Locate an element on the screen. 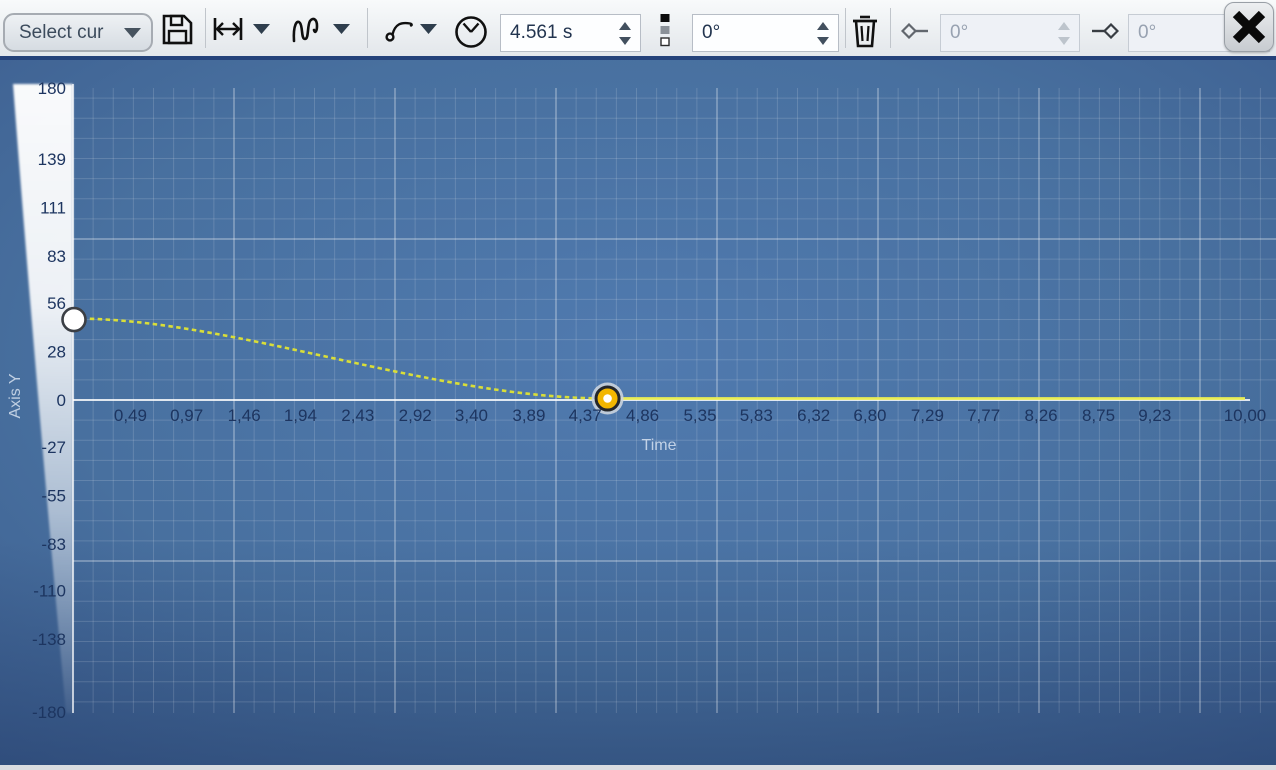  wave-menu-button is located at coordinates (341, 29).